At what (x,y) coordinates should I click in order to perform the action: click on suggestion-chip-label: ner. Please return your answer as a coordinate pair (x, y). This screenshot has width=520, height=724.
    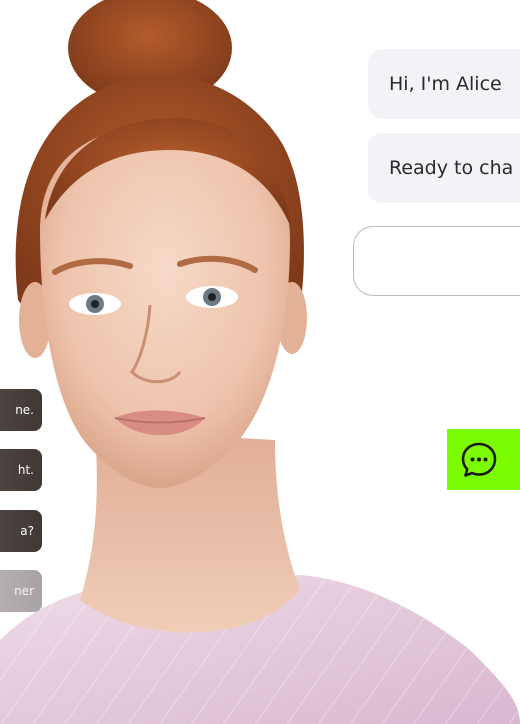
    Looking at the image, I should click on (24, 591).